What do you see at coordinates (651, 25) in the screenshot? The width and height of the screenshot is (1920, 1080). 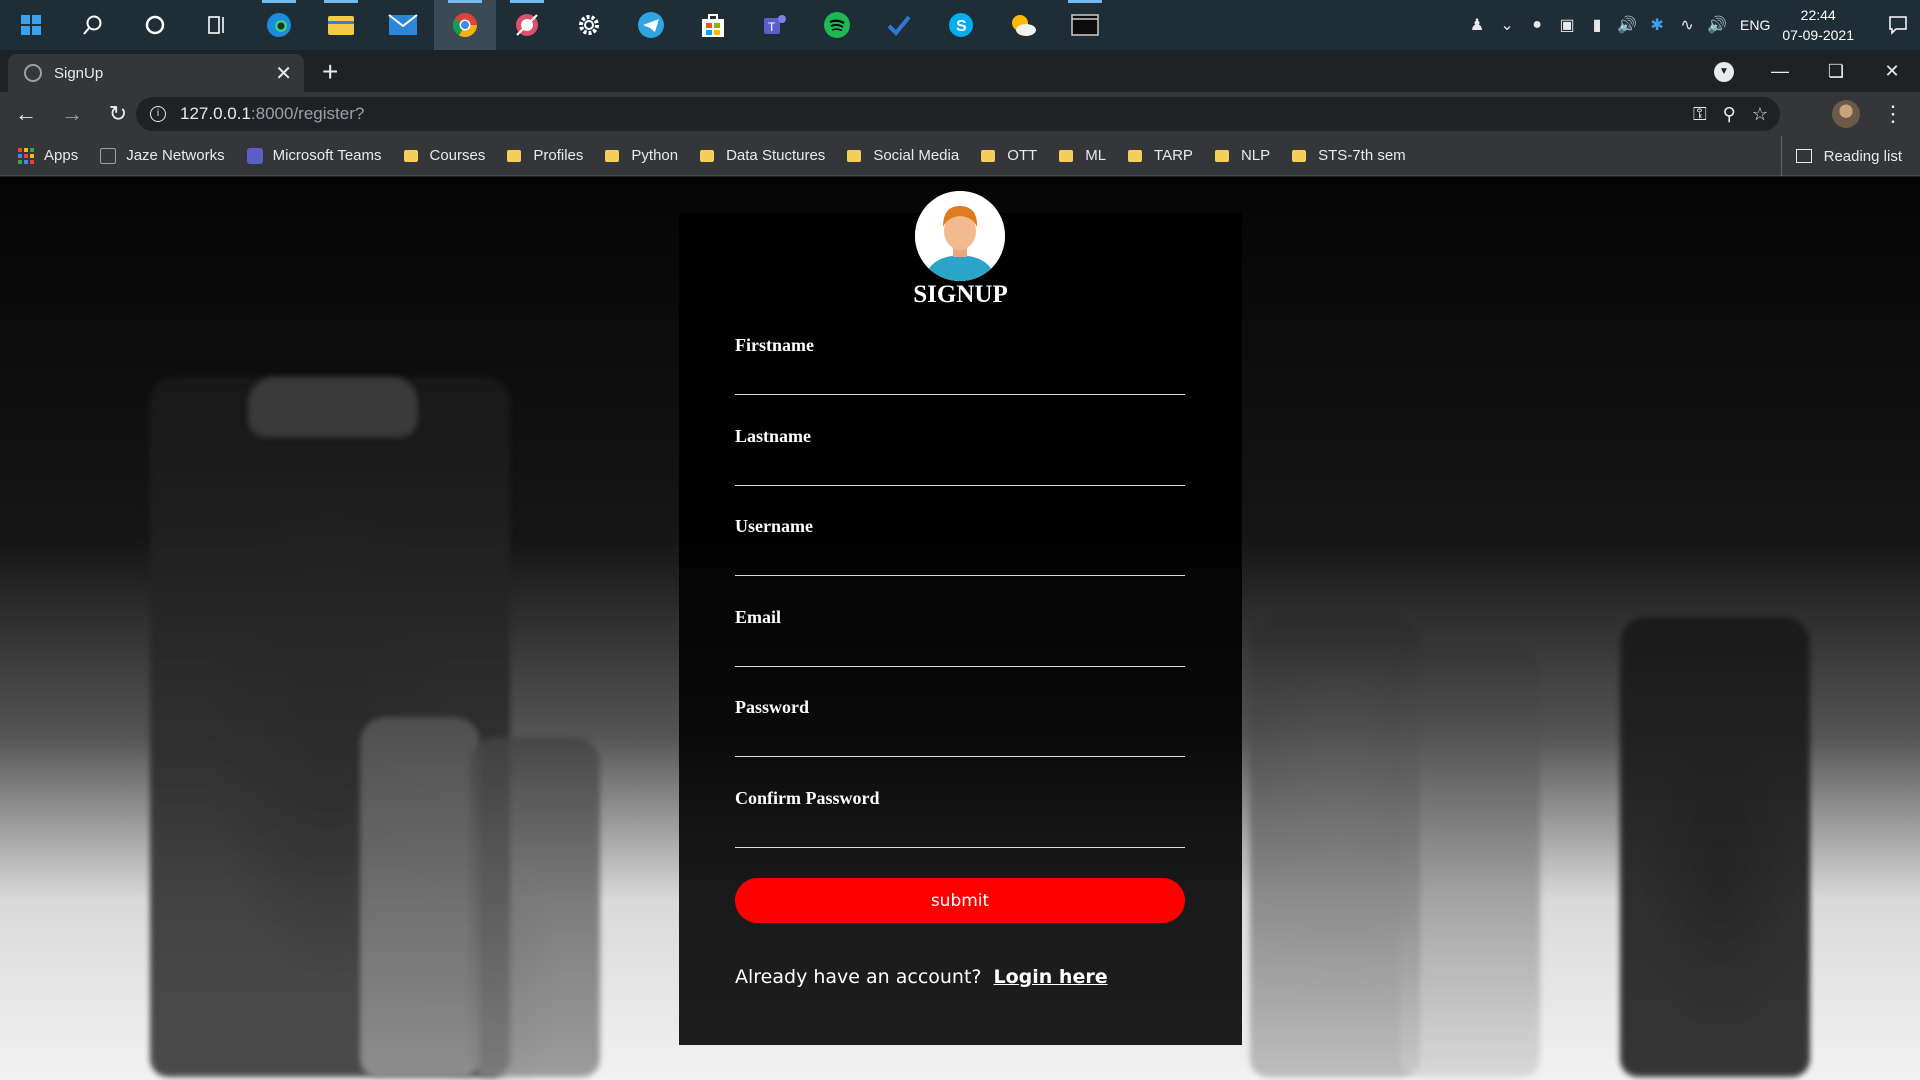 I see `telegram-icon` at bounding box center [651, 25].